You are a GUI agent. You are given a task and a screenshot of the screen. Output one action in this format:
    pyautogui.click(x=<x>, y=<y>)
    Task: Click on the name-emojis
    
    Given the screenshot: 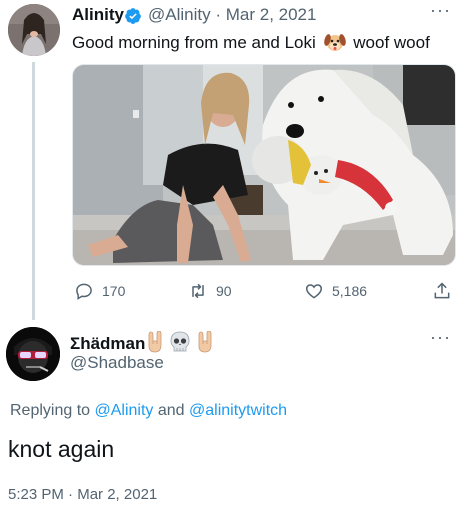 What is the action you would take?
    pyautogui.click(x=180, y=342)
    